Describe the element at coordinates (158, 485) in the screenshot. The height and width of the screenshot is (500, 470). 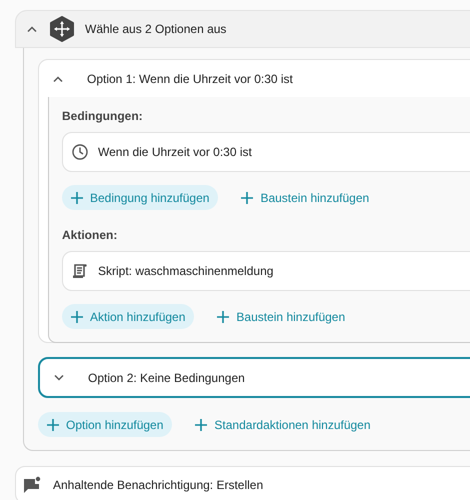
I see `action-title: Anhaltende Benachrichtigung: Erstellen` at that location.